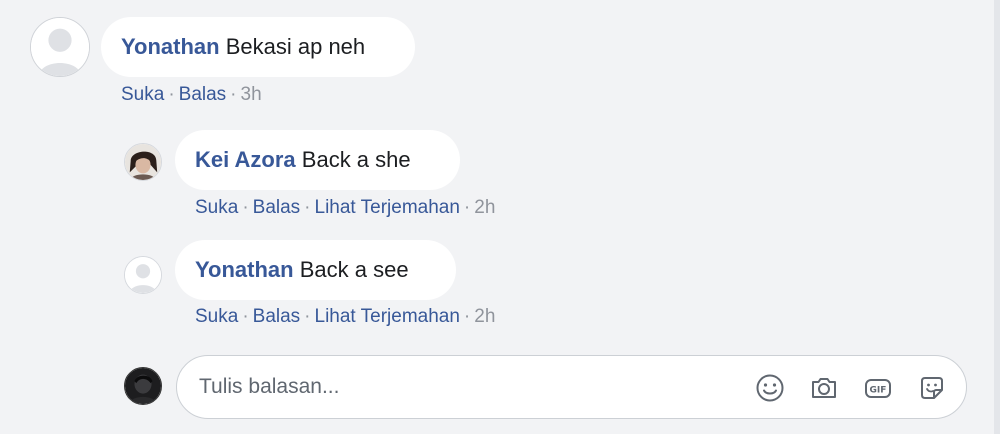  What do you see at coordinates (824, 388) in the screenshot?
I see `camera-icon` at bounding box center [824, 388].